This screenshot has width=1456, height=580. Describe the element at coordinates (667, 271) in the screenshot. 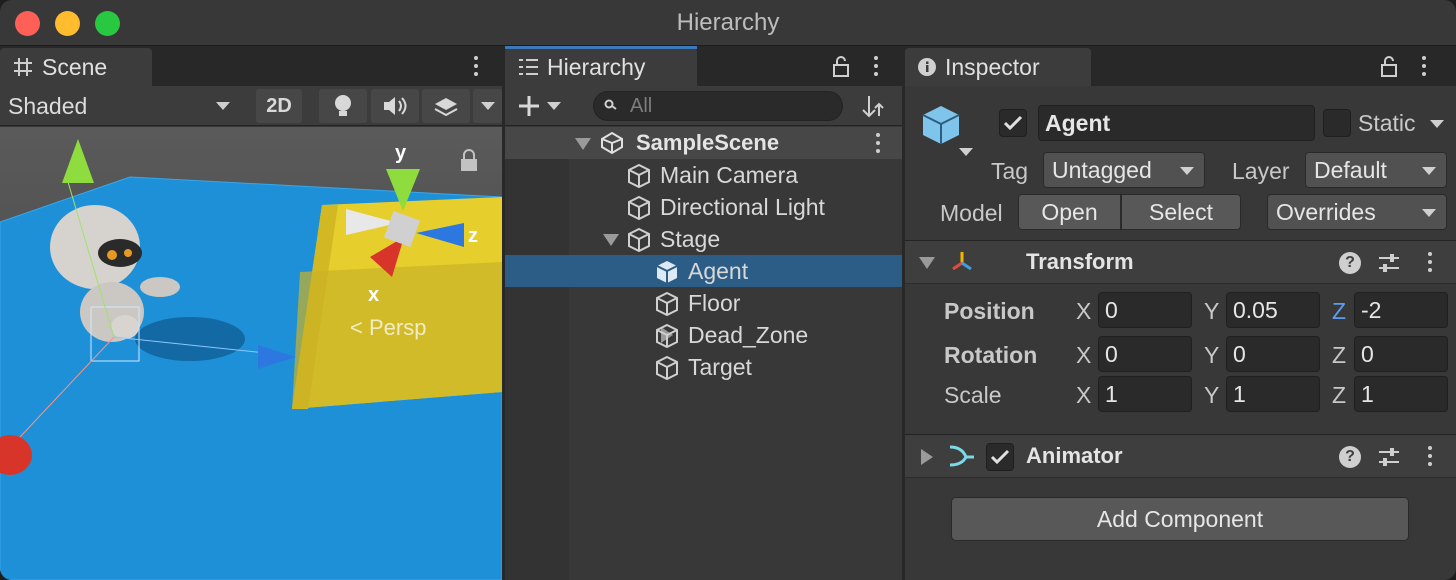

I see `prefab-cube-icon` at that location.